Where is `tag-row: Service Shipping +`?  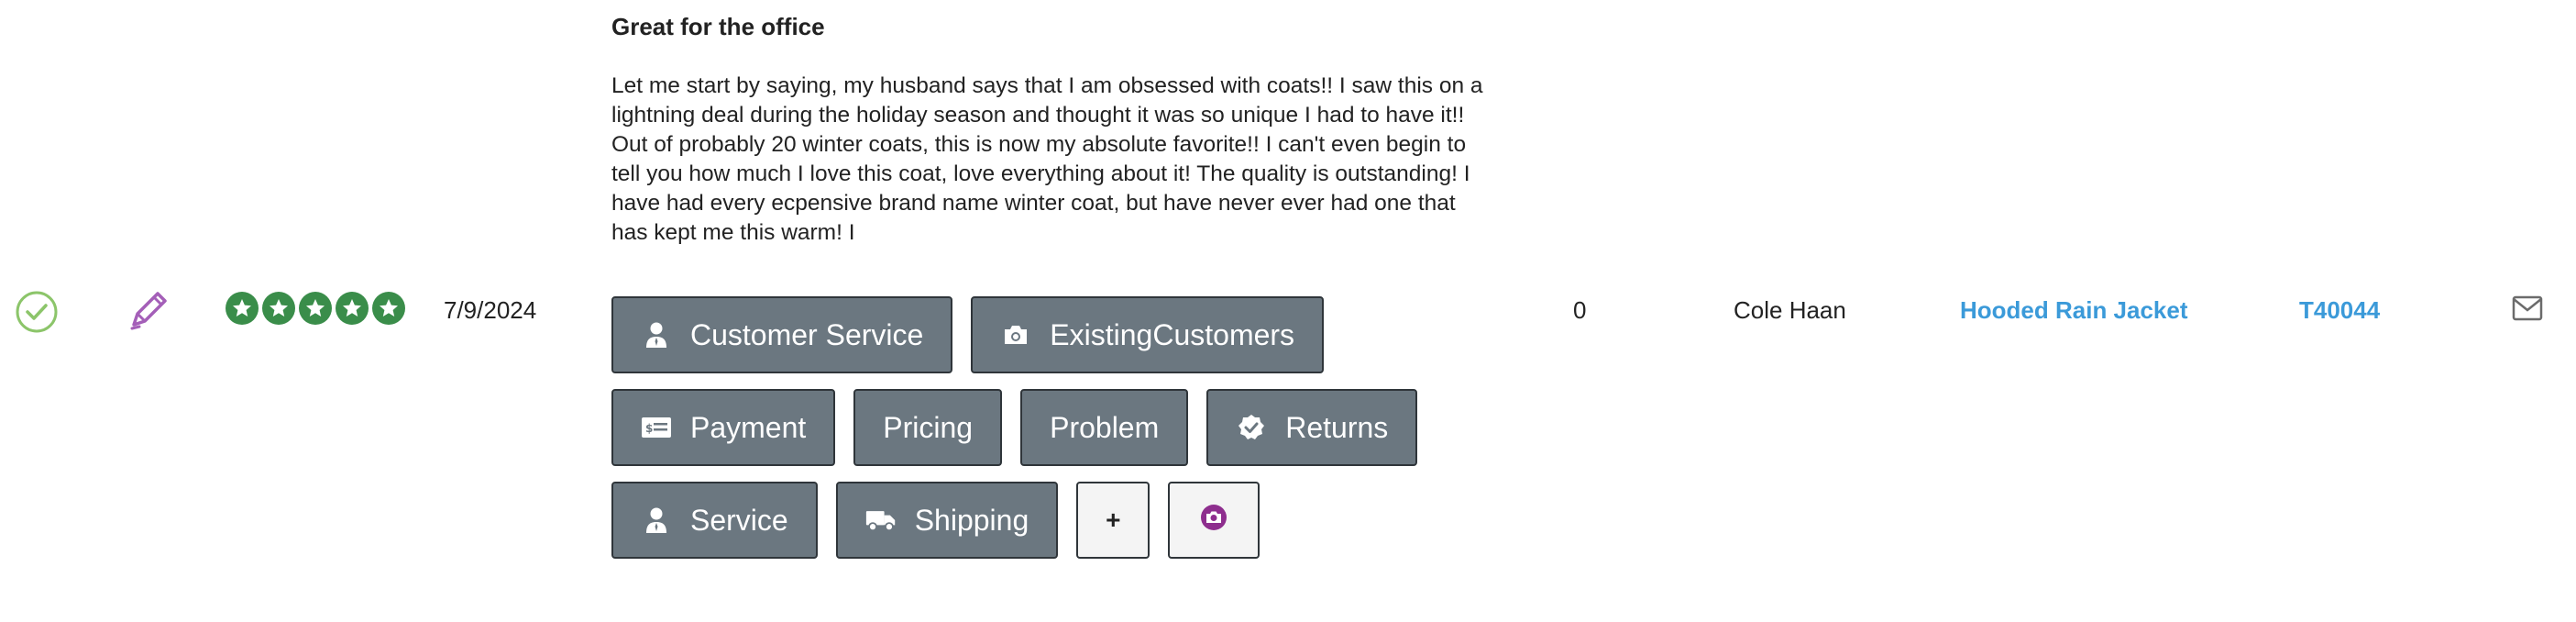
tag-row: Service Shipping + is located at coordinates (1024, 520).